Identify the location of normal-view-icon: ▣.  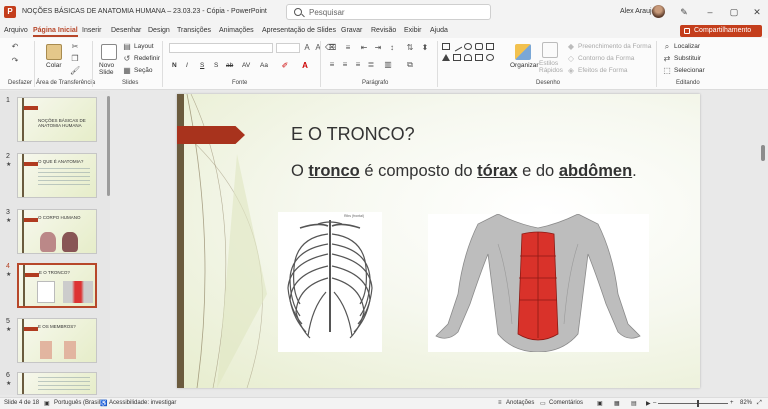
(600, 403).